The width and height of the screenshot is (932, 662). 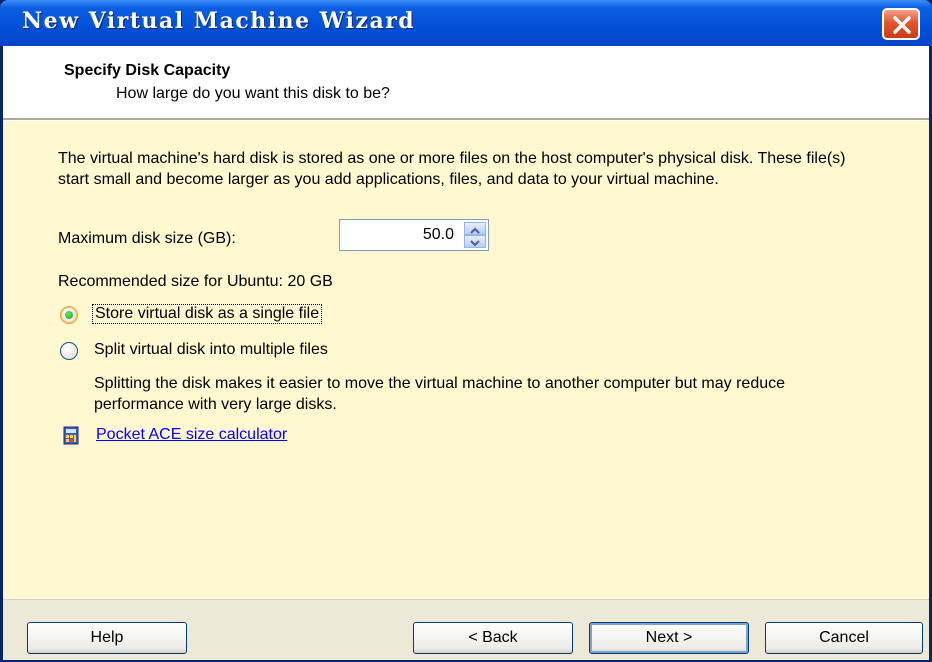 I want to click on calculator-icon, so click(x=71, y=435).